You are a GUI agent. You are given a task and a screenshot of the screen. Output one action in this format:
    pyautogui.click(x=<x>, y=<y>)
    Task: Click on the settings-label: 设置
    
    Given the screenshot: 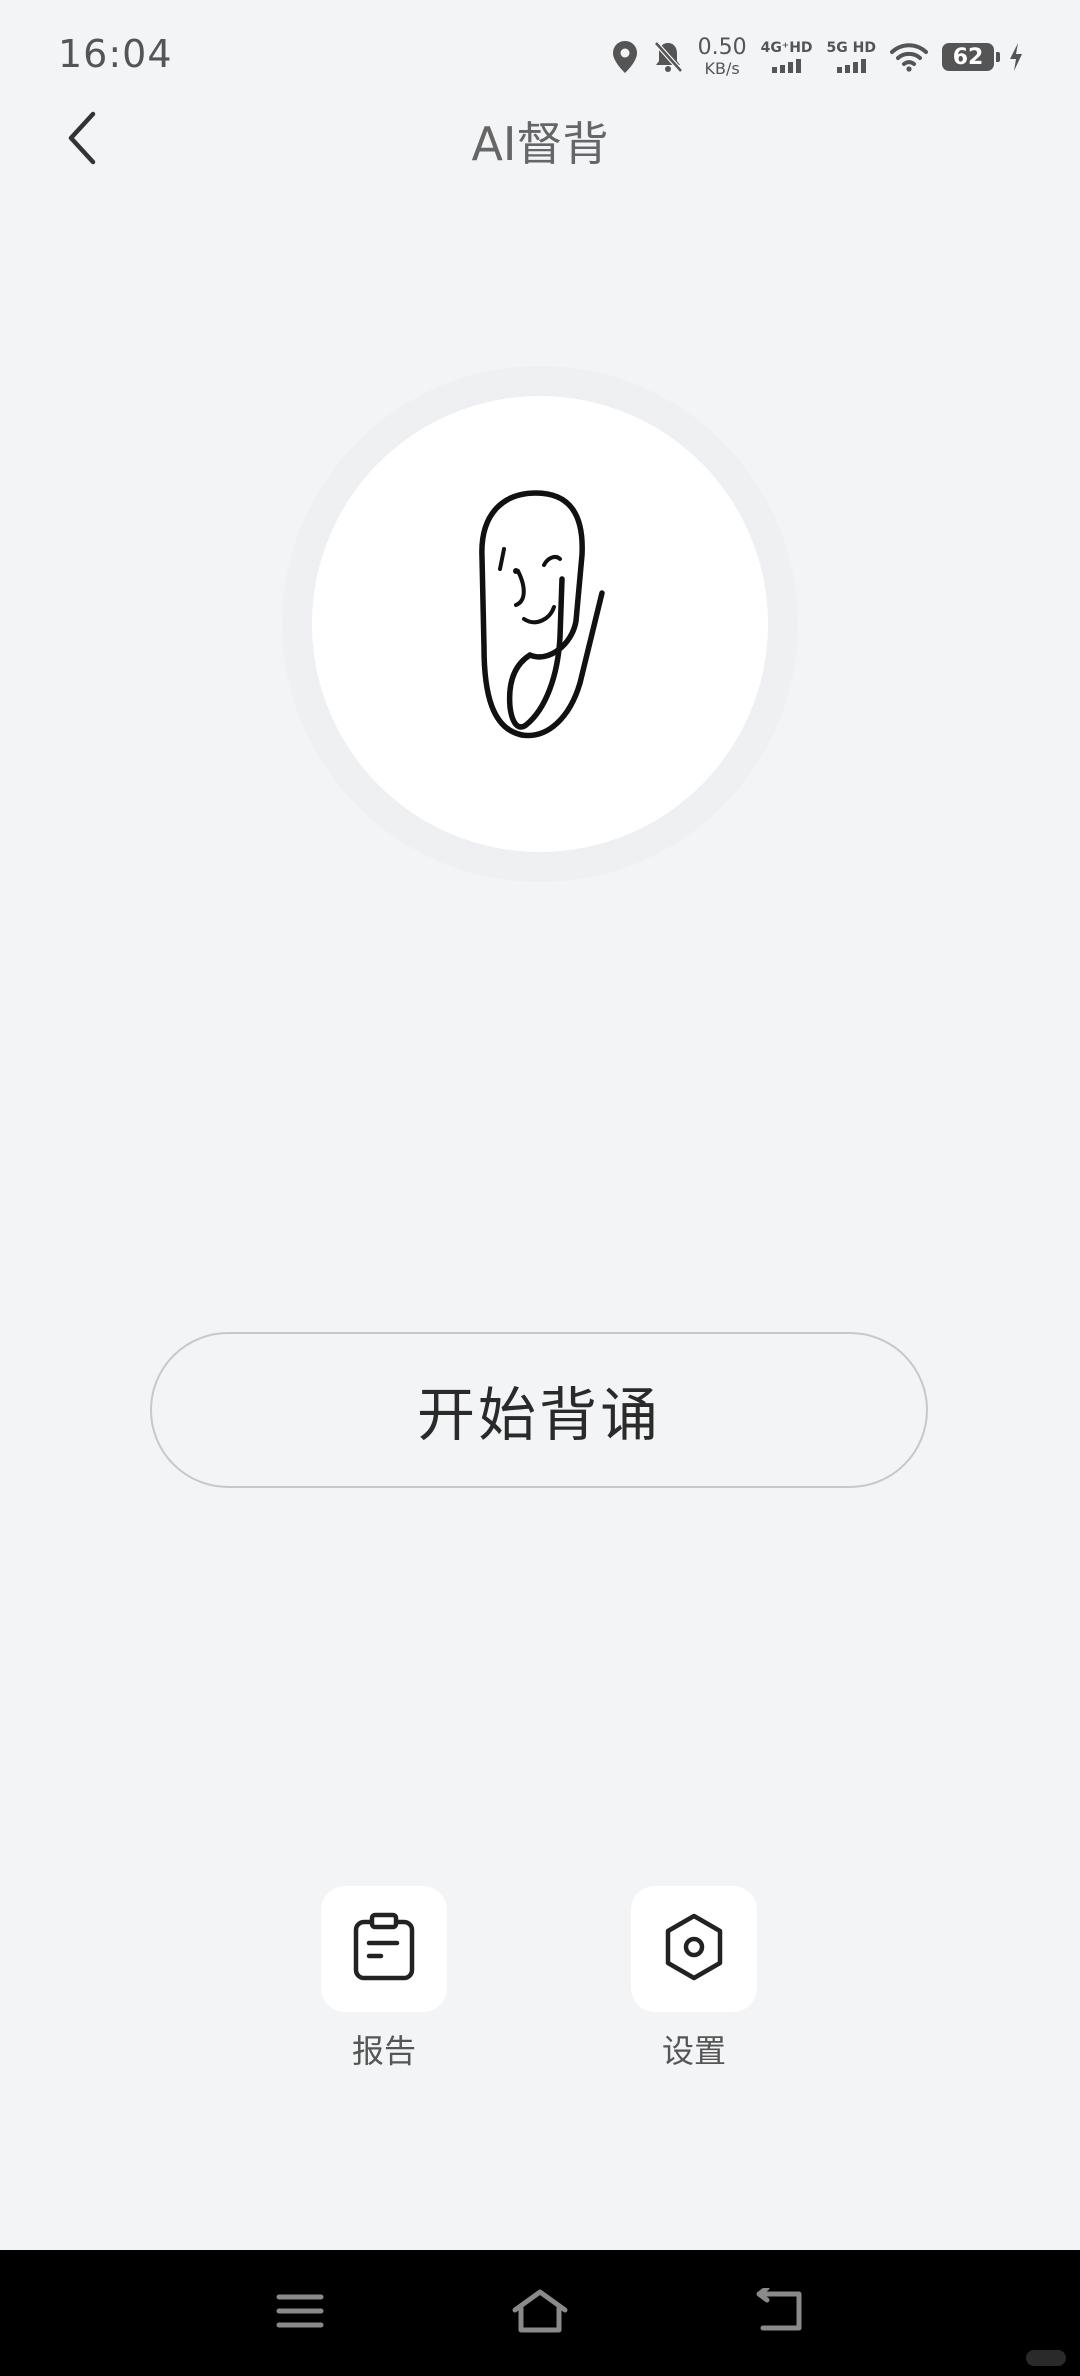 What is the action you would take?
    pyautogui.click(x=693, y=2051)
    